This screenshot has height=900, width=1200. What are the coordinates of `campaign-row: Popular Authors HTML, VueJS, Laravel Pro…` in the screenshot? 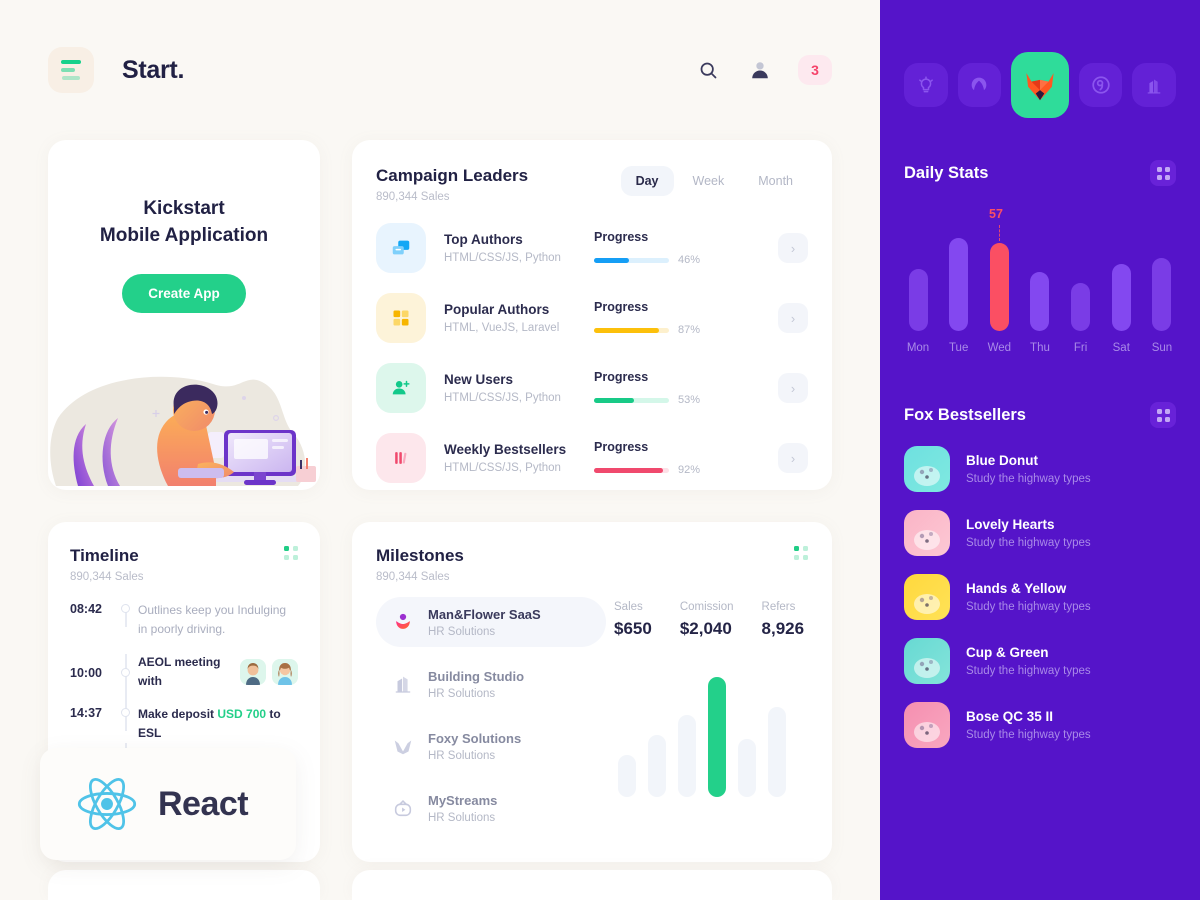 It's located at (592, 318).